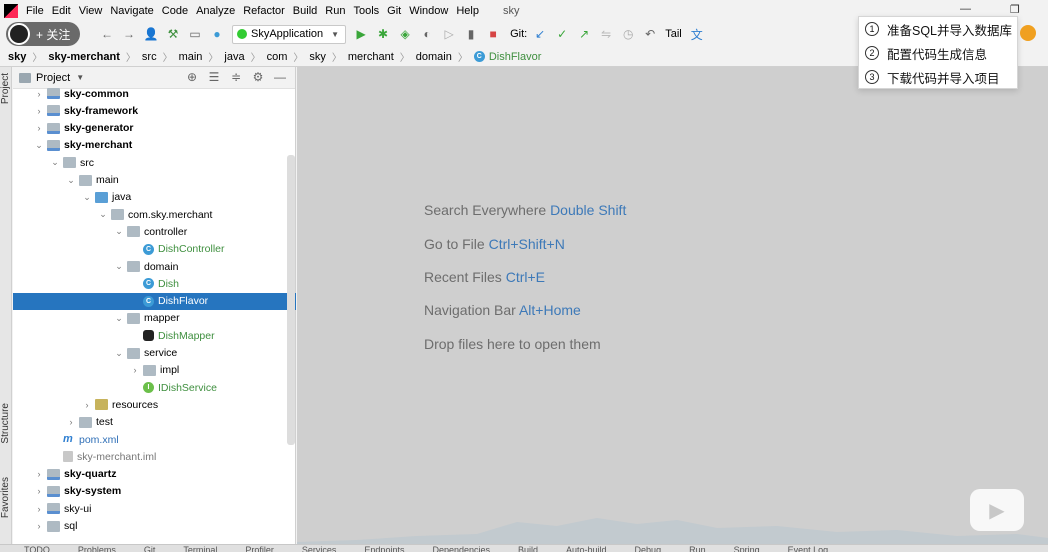 The width and height of the screenshot is (1048, 552). Describe the element at coordinates (461, 548) in the screenshot. I see `bottom-tab-dependencies: Dependencies` at that location.